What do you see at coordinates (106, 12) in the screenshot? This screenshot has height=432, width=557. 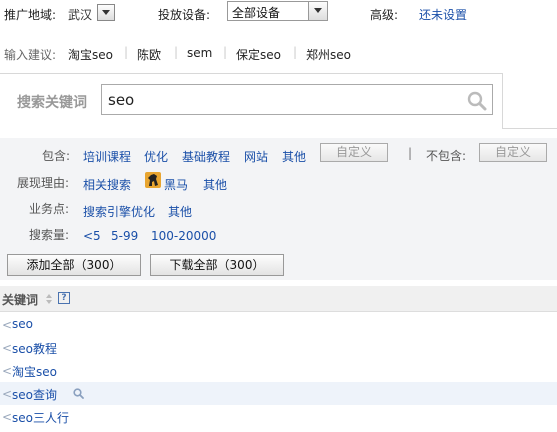 I see `region-dropdown-button` at bounding box center [106, 12].